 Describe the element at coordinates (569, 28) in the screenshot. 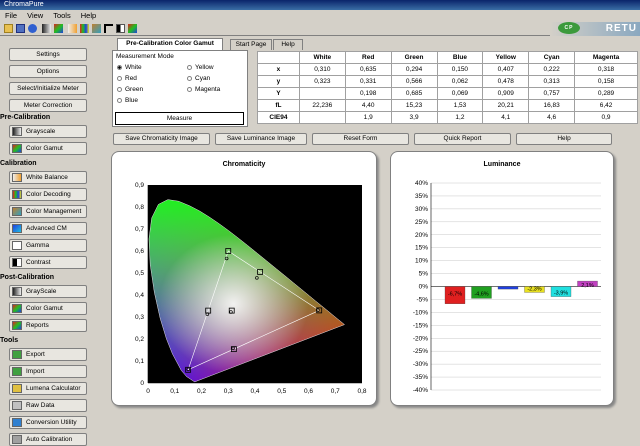

I see `brand-logo: CP` at that location.